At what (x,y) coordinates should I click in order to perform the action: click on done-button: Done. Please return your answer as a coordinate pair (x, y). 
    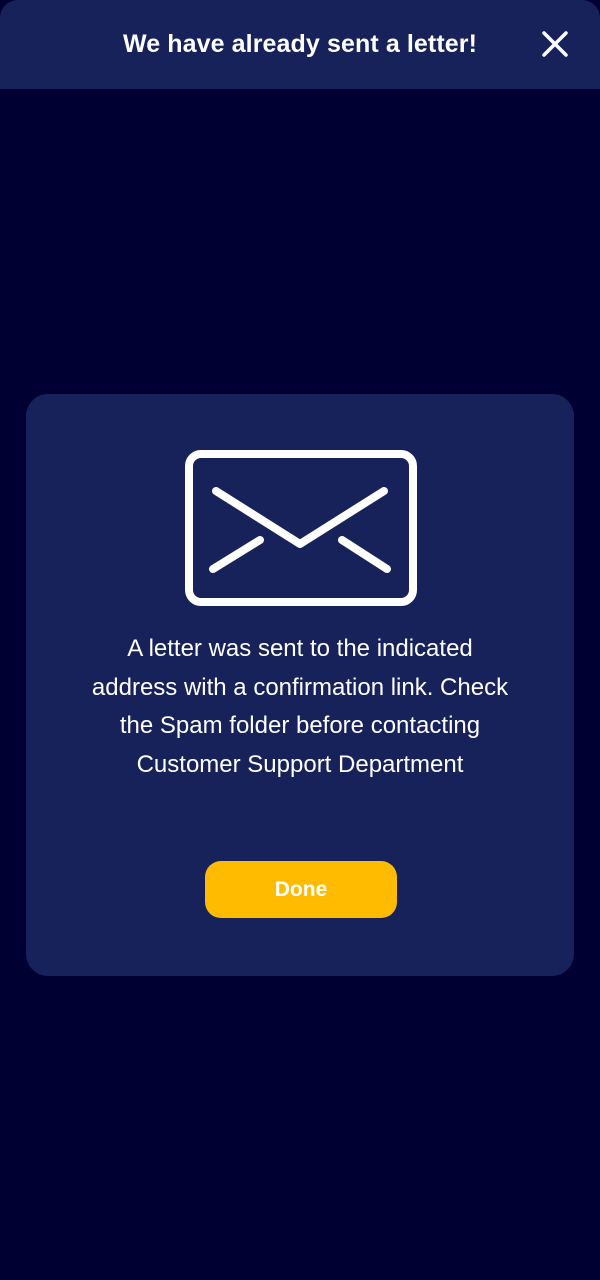
    Looking at the image, I should click on (301, 889).